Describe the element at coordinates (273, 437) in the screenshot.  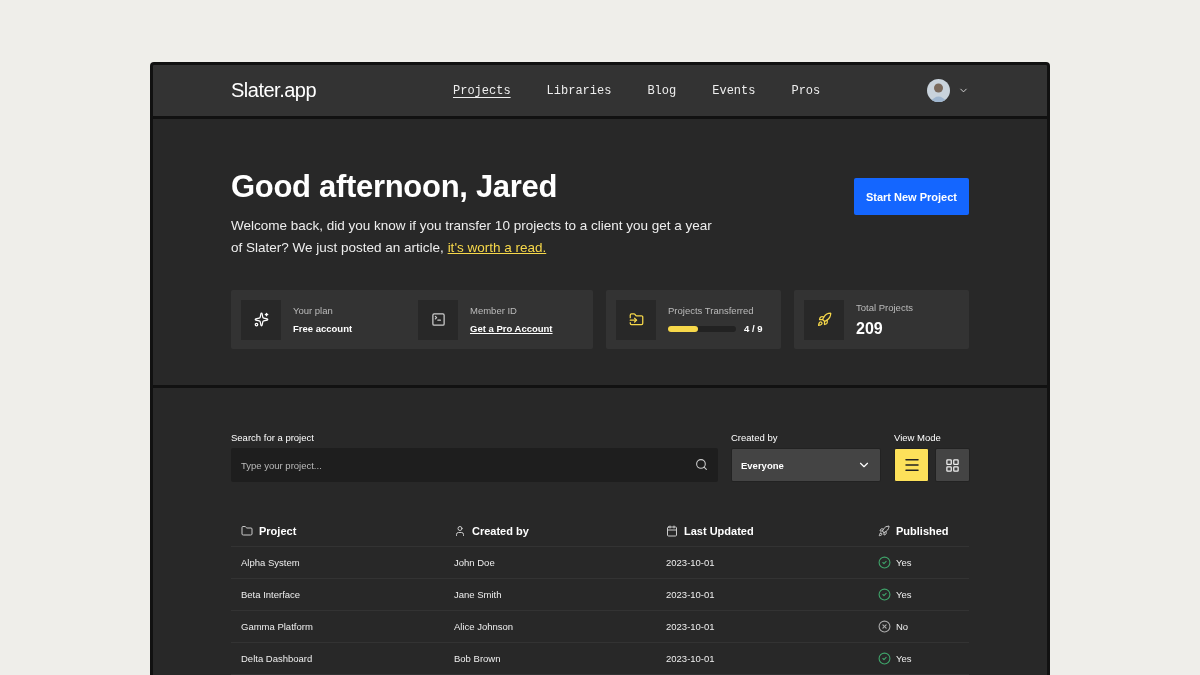
I see `field-label: Search for a project` at that location.